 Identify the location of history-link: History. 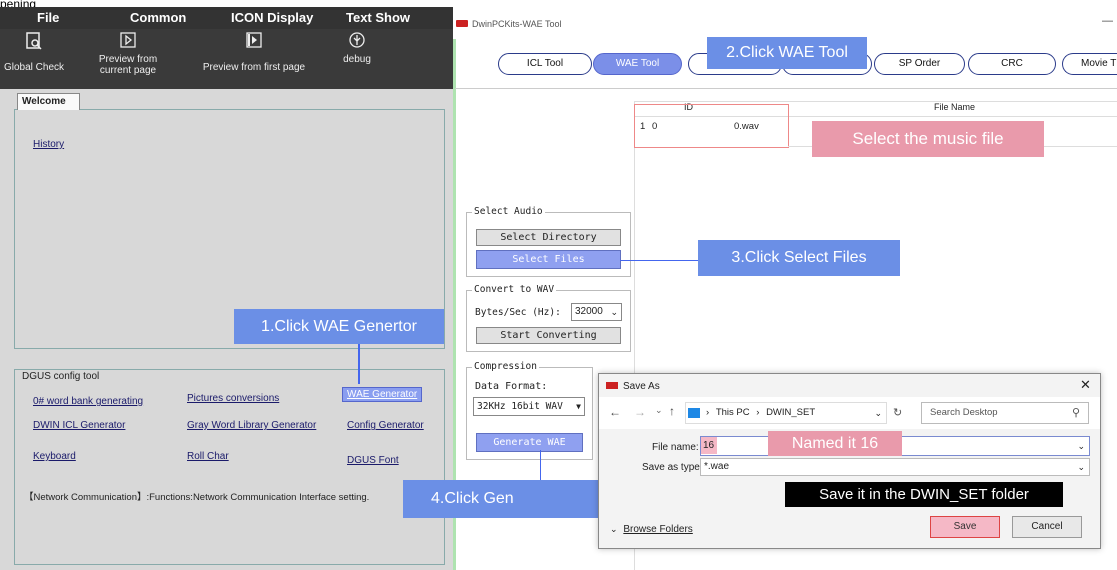
(48, 144).